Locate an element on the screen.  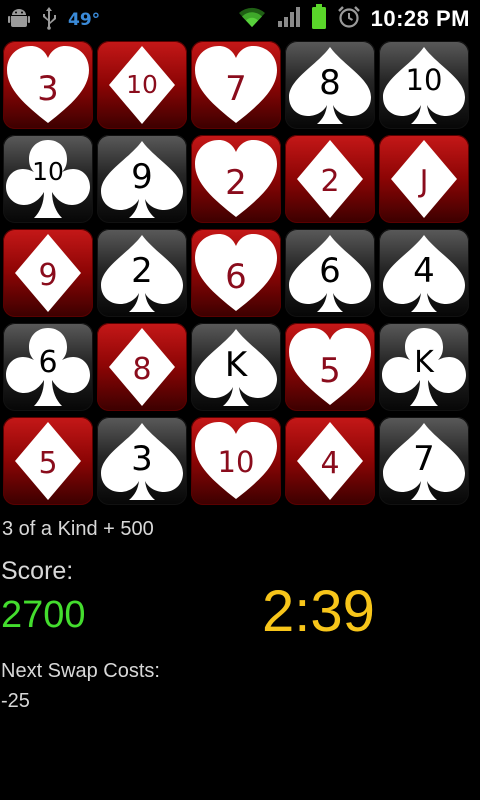
card-tile-r5-c1: 5 is located at coordinates (48, 461).